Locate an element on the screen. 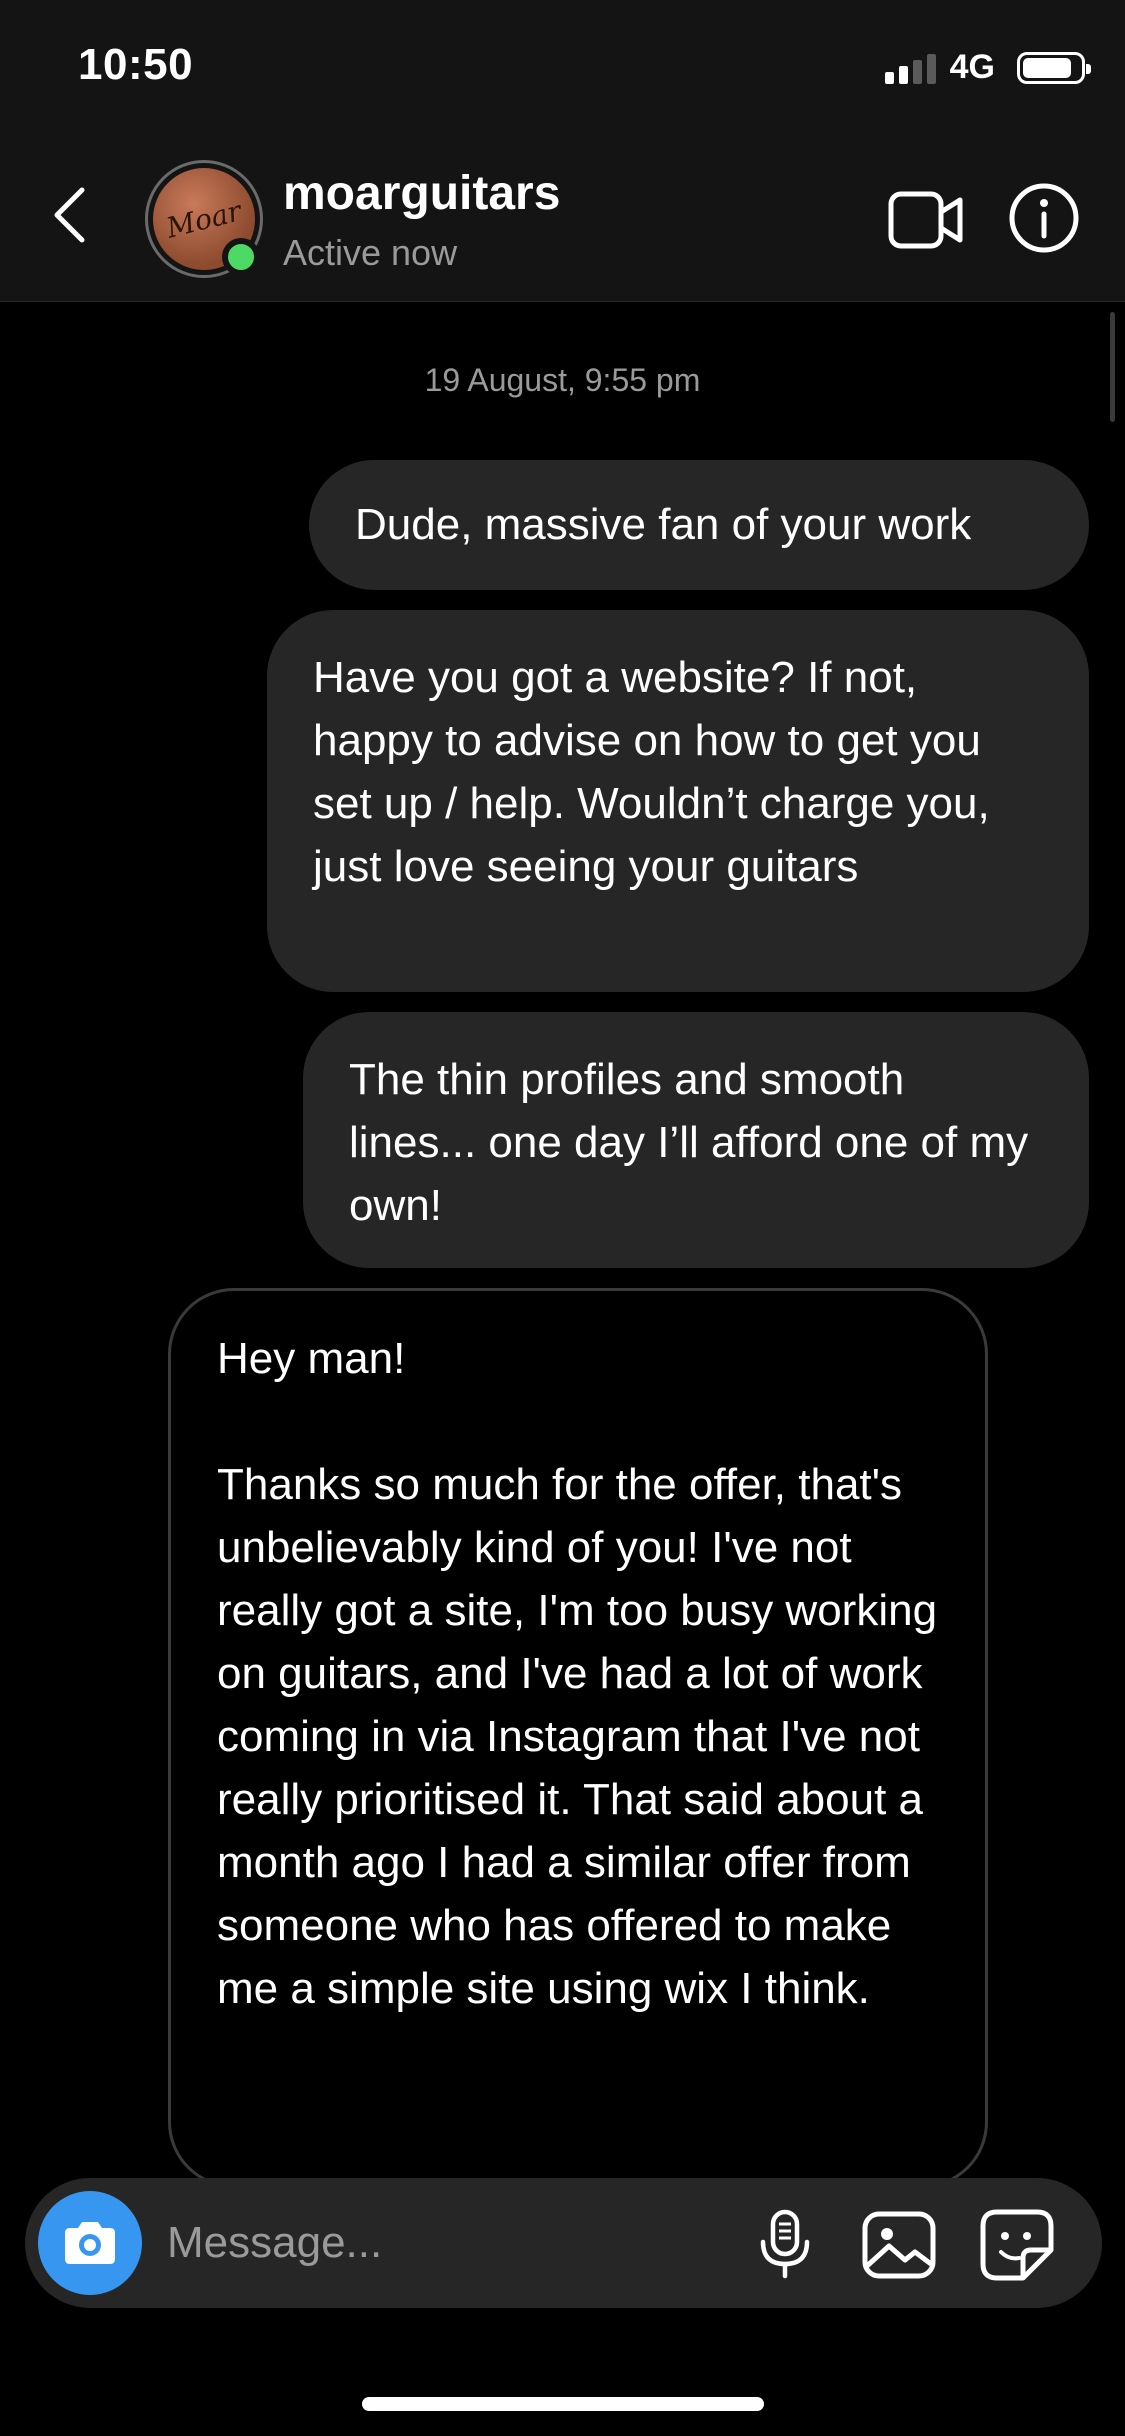 The height and width of the screenshot is (2436, 1125). microphone-button is located at coordinates (785, 2244).